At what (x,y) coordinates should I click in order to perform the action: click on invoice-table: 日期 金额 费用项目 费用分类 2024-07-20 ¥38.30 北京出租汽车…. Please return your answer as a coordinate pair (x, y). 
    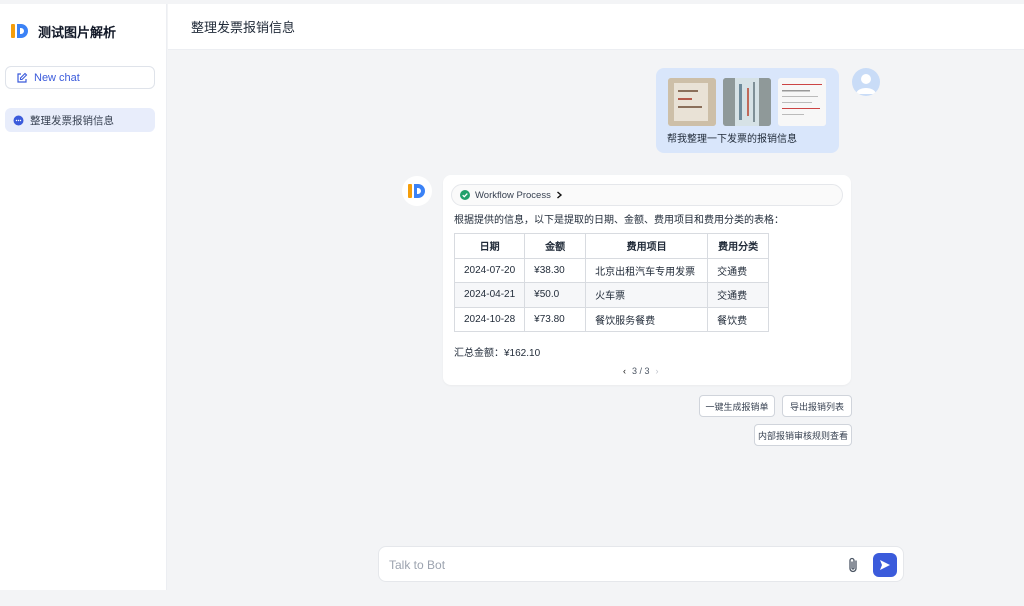
    Looking at the image, I should click on (611, 282).